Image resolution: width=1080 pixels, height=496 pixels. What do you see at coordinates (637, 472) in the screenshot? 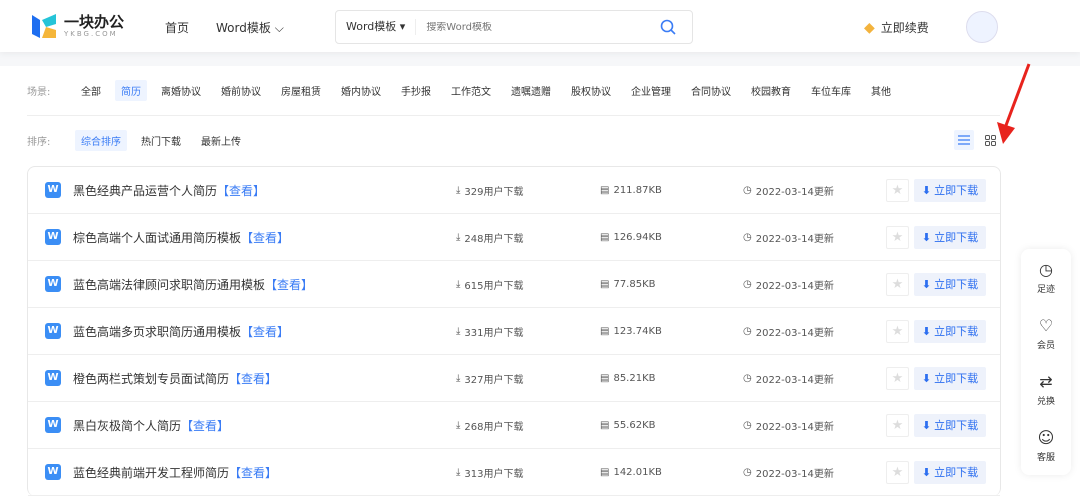
I see `file-size: 142.01KB` at bounding box center [637, 472].